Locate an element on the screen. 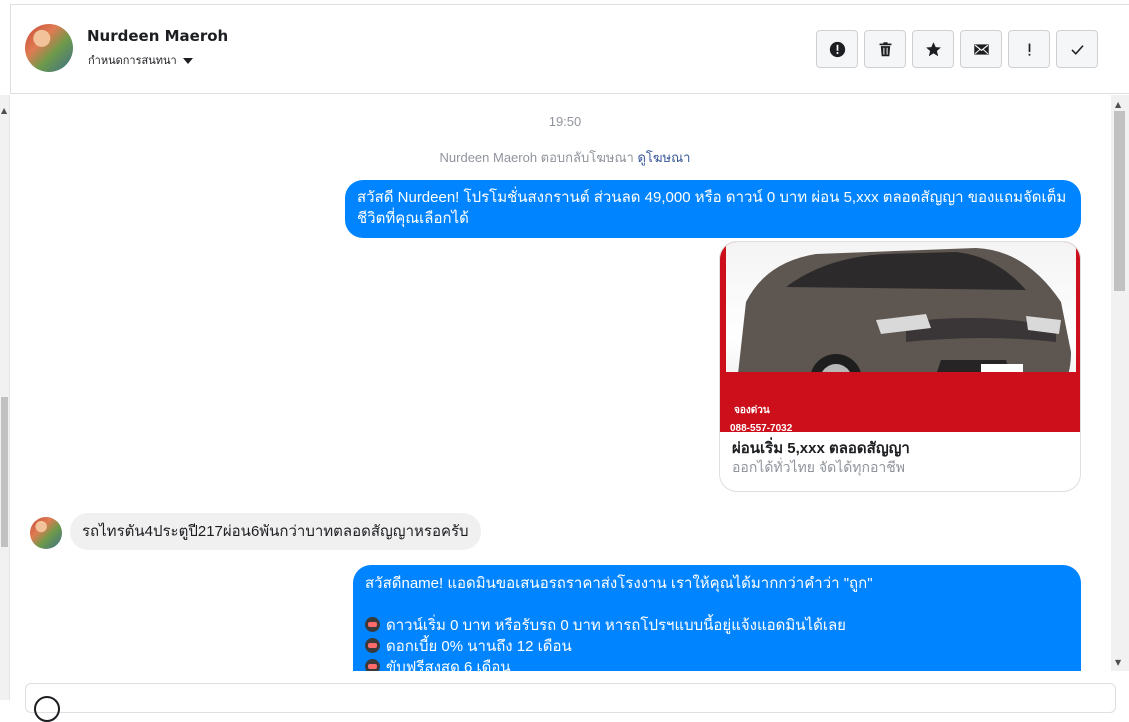  promo-bullet: ดอกเบี้ย 0% นานถึง 12 เดือน is located at coordinates (717, 646).